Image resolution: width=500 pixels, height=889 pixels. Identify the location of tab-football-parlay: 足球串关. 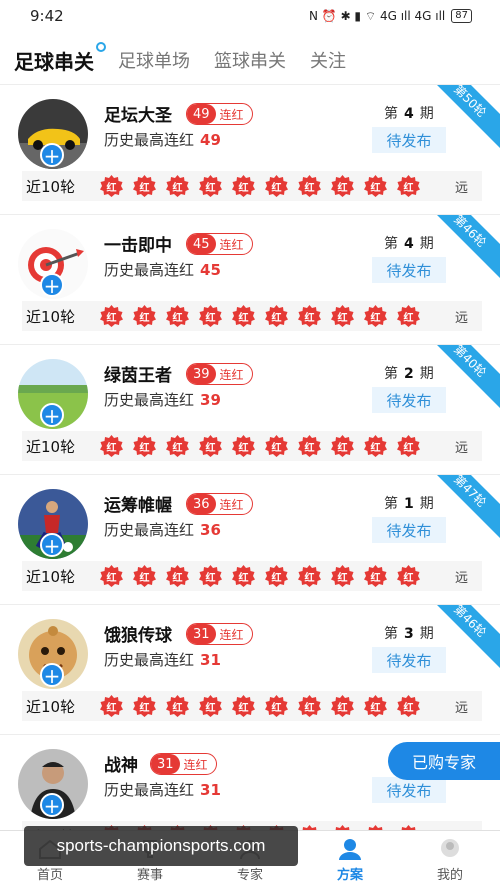
(60, 58).